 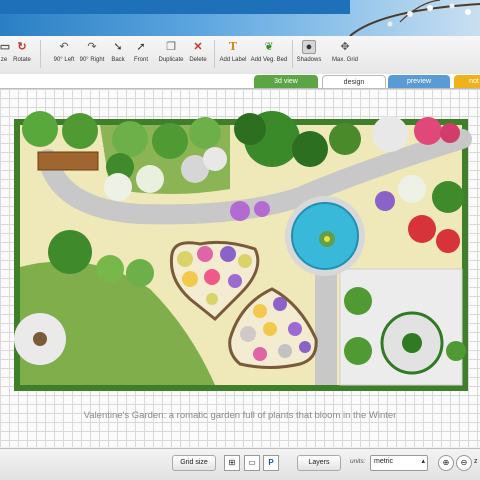 What do you see at coordinates (467, 81) in the screenshot?
I see `tab-notes: not` at bounding box center [467, 81].